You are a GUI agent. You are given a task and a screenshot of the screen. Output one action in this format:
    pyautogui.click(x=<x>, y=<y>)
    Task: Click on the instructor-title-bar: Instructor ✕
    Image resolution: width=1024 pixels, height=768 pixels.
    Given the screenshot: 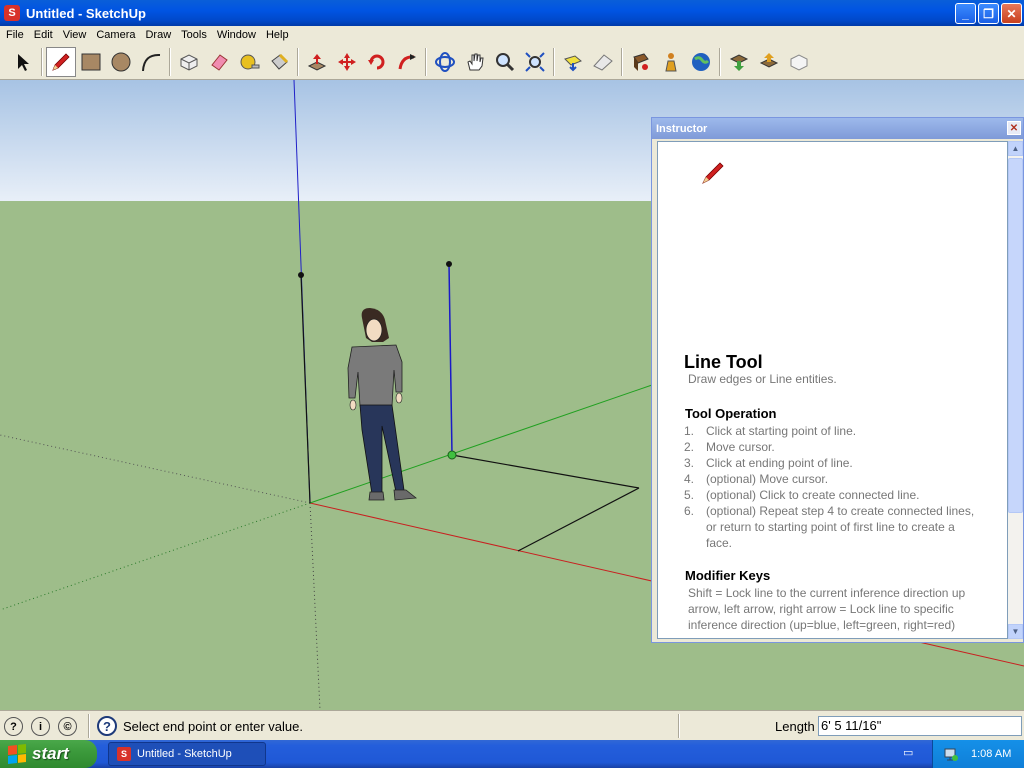 What is the action you would take?
    pyautogui.click(x=837, y=128)
    